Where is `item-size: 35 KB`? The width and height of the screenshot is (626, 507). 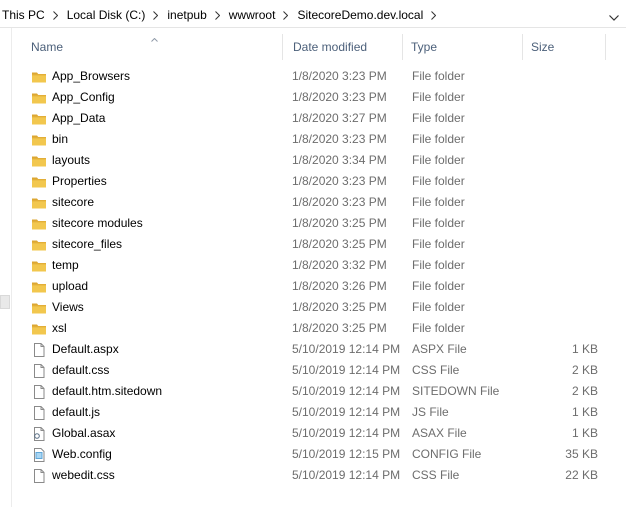 item-size: 35 KB is located at coordinates (581, 454).